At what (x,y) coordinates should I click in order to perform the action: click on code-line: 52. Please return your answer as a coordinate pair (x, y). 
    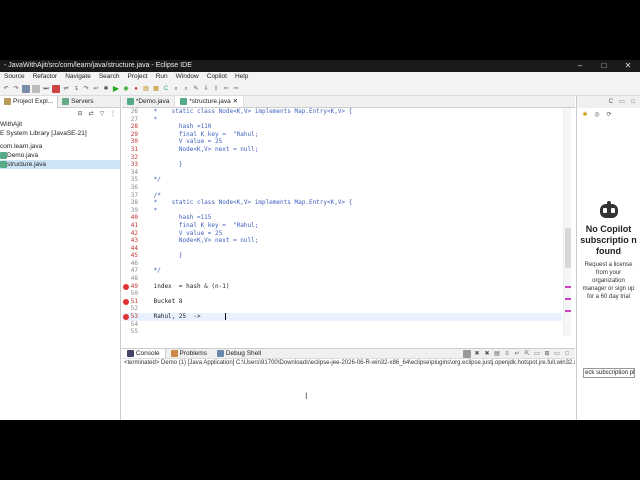
    Looking at the image, I should click on (342, 309).